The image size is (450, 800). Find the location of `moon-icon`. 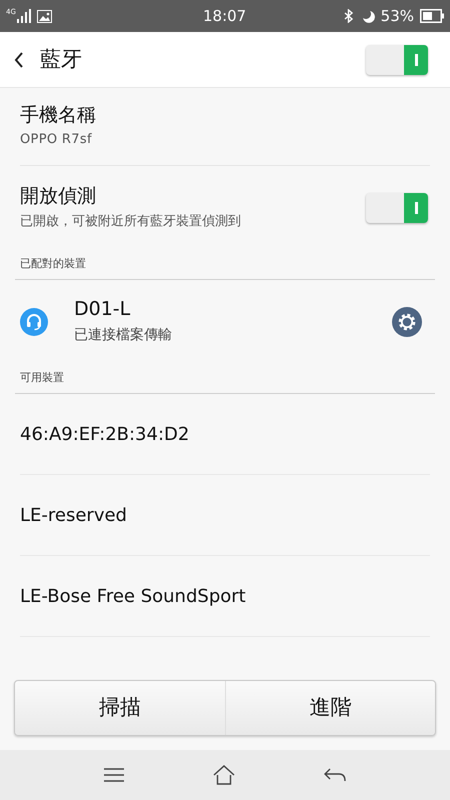

moon-icon is located at coordinates (368, 16).